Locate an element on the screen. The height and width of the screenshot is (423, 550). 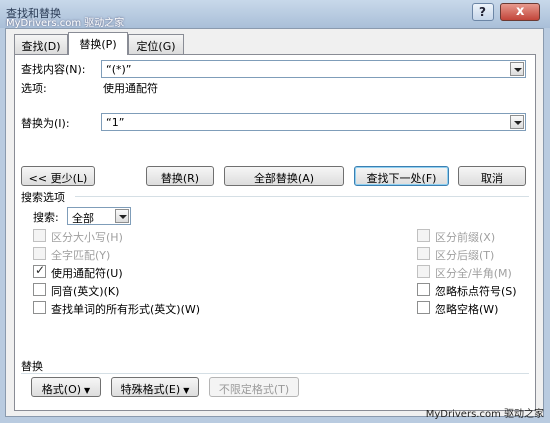
all-word-forms-label: 查找单词的所有形式(英文)(W) is located at coordinates (126, 309).